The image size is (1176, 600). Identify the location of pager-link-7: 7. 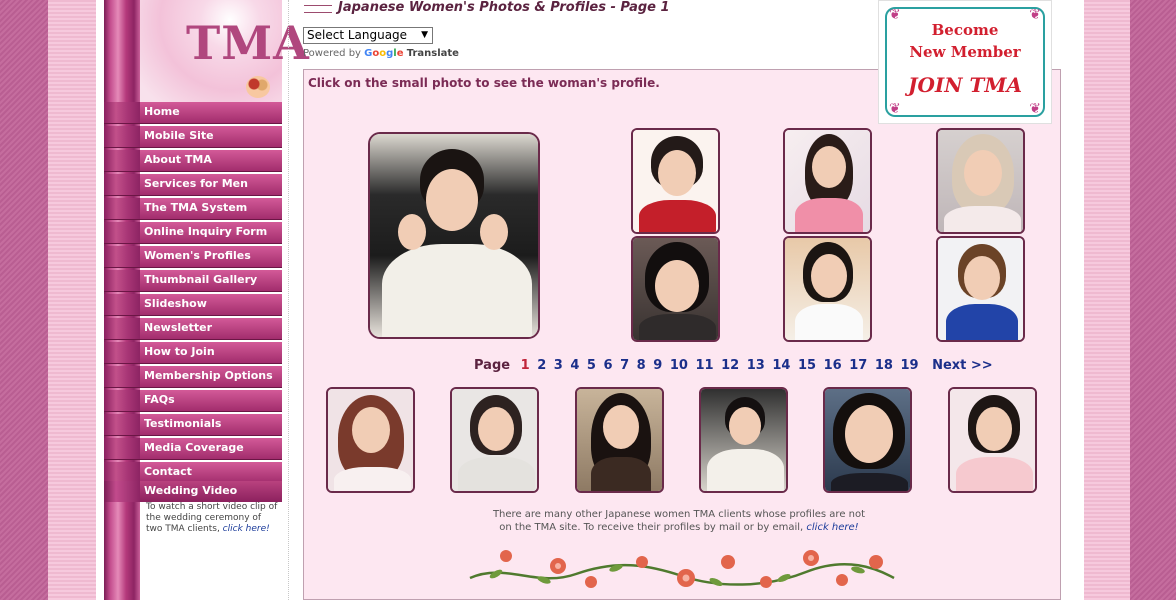
(624, 365).